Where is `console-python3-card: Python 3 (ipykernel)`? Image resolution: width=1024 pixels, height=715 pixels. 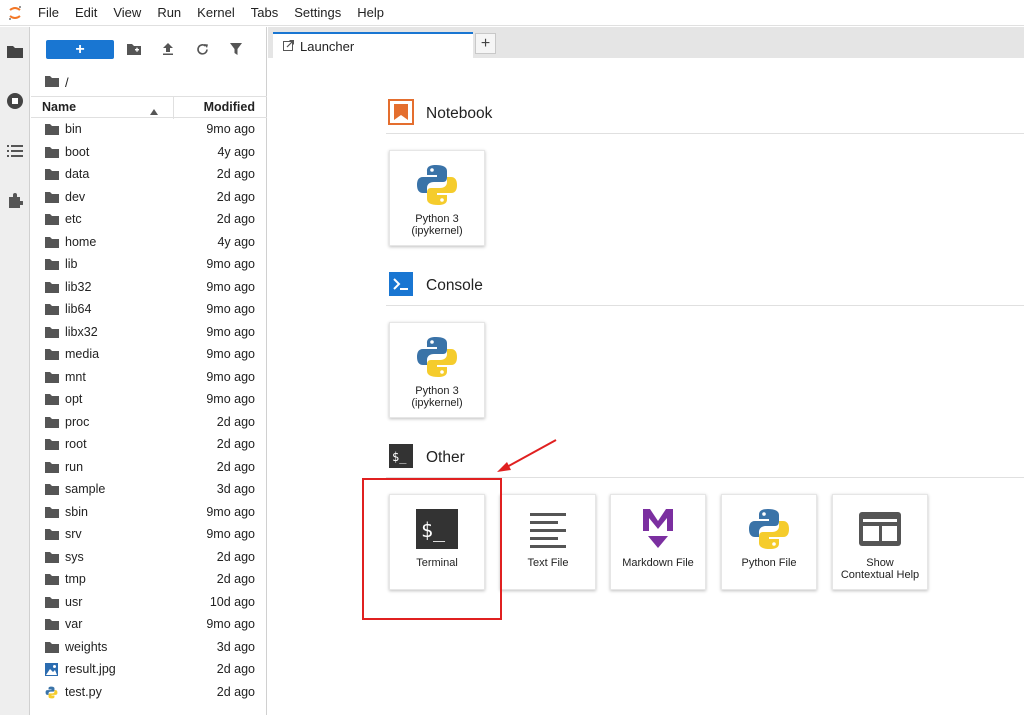 console-python3-card: Python 3 (ipykernel) is located at coordinates (437, 370).